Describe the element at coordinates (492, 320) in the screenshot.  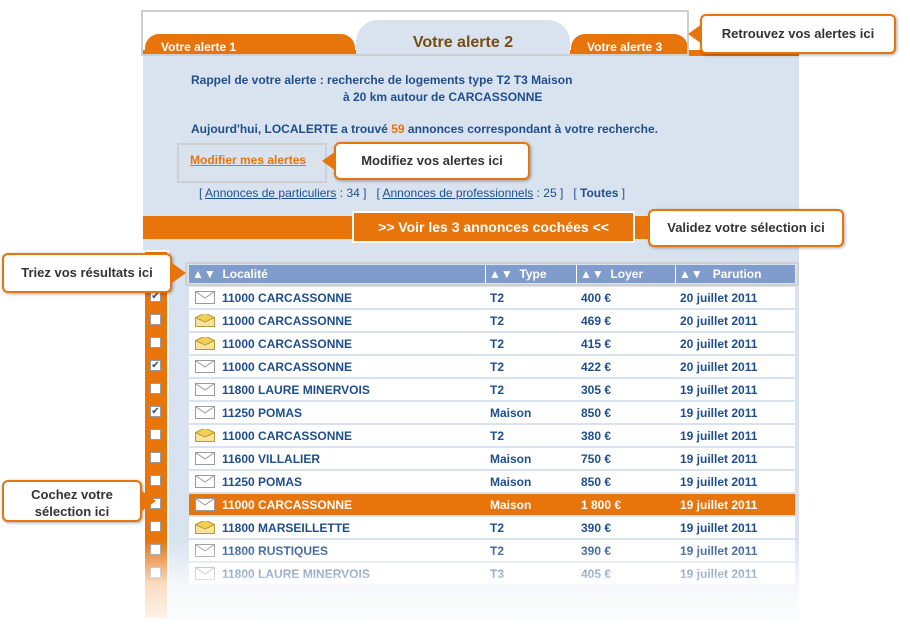
I see `table-row: 11000 CARCASSONNE T2 469 € 20 juillet 2011` at that location.